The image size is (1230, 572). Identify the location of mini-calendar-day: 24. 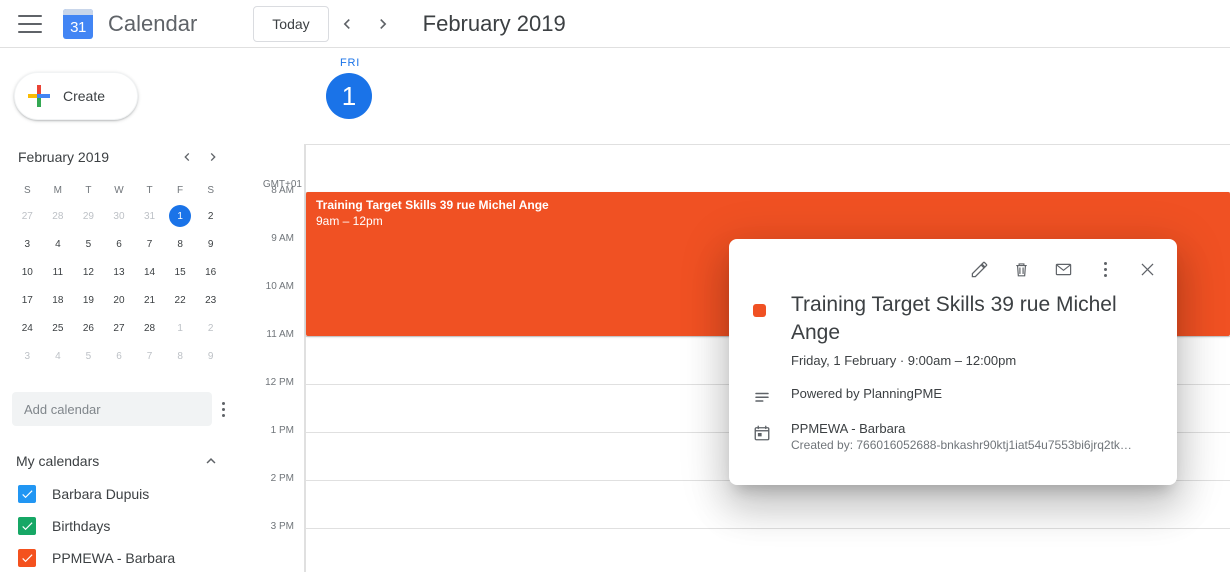
(27, 328).